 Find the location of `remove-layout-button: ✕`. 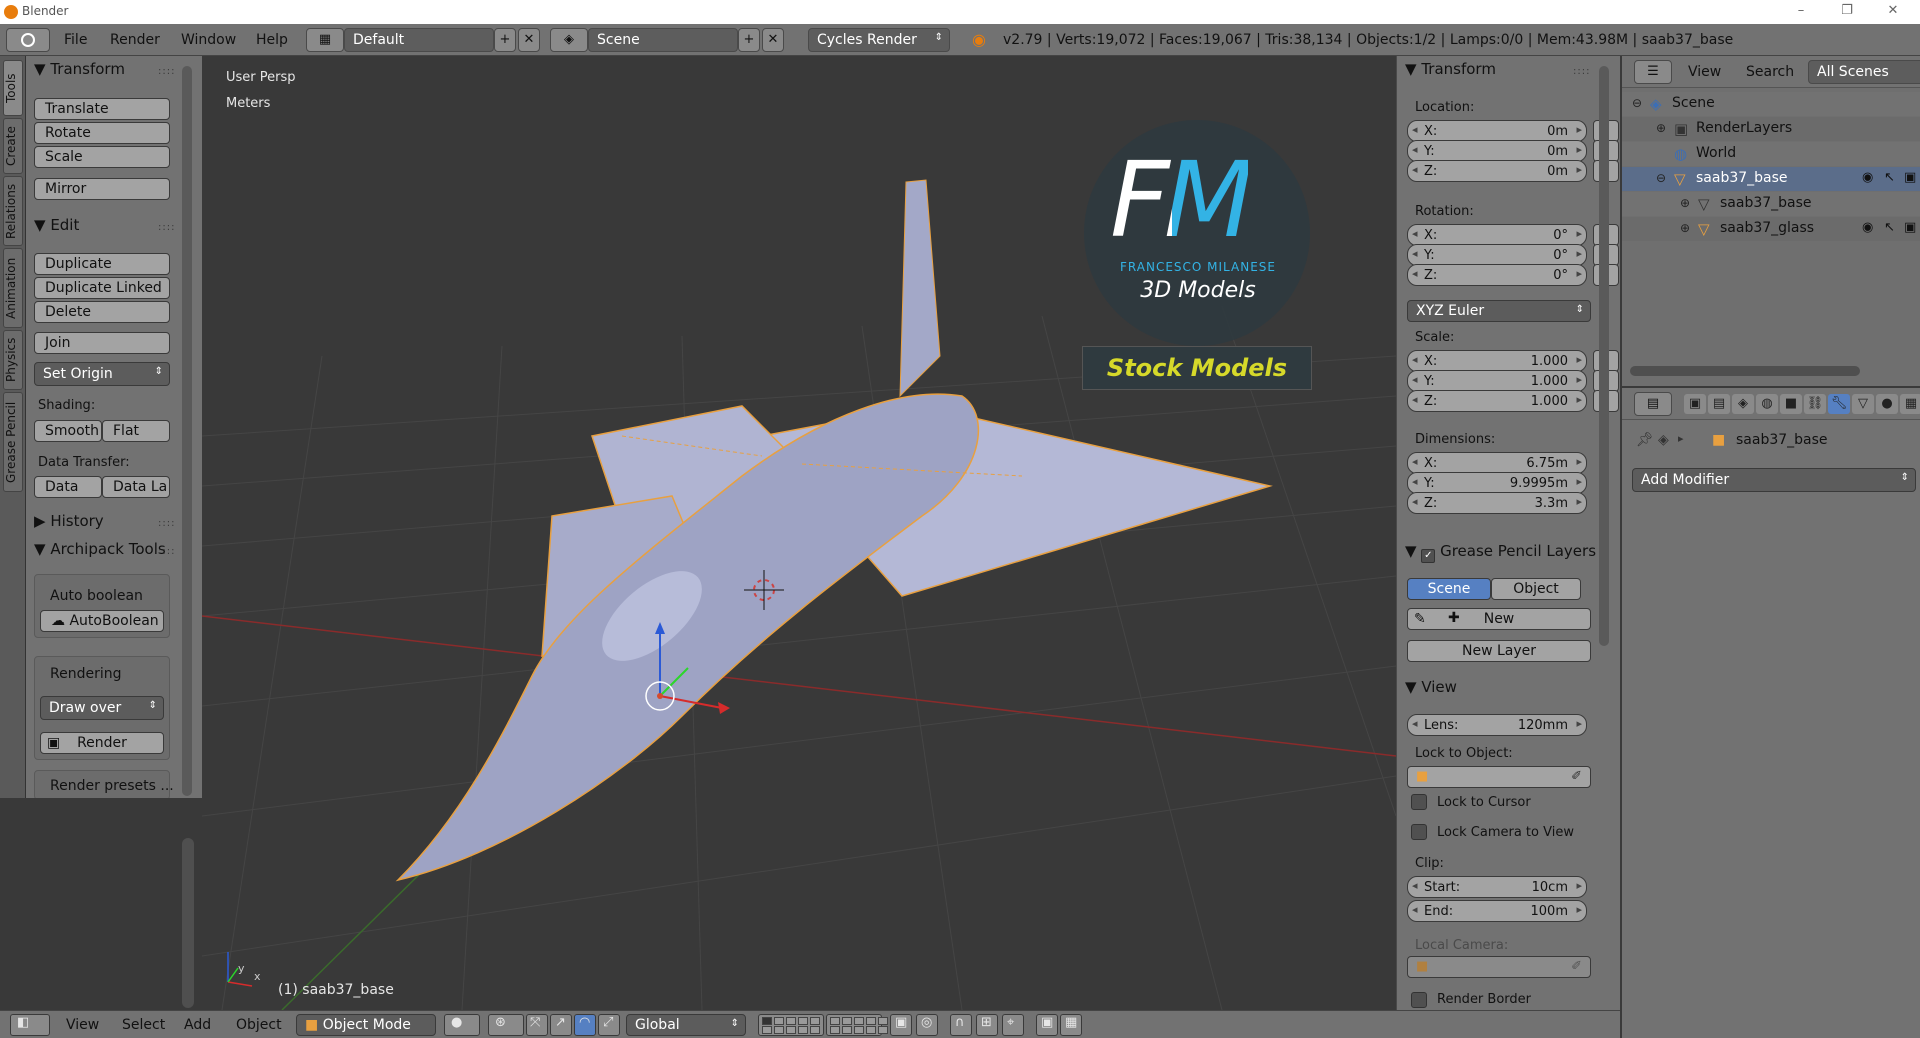

remove-layout-button: ✕ is located at coordinates (529, 40).